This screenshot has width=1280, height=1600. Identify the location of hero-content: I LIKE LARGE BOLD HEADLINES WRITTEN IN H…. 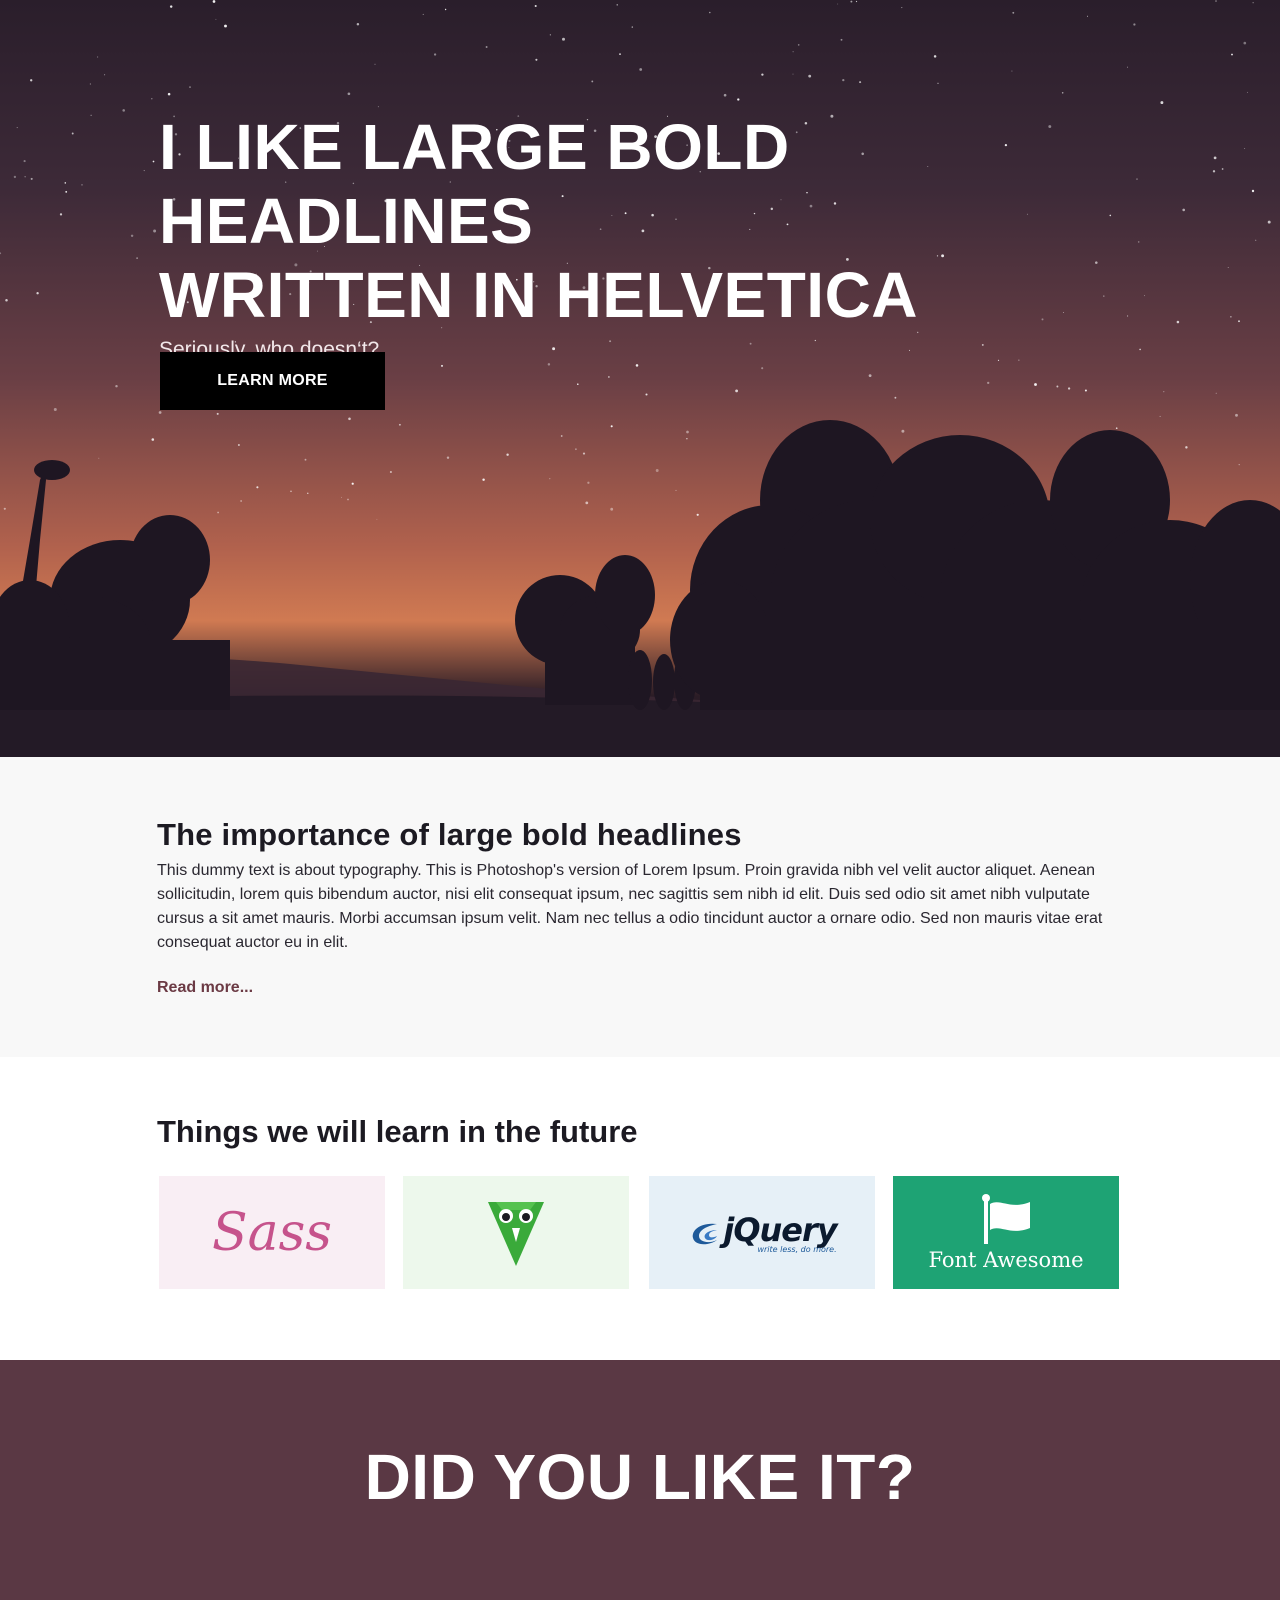
(659, 236).